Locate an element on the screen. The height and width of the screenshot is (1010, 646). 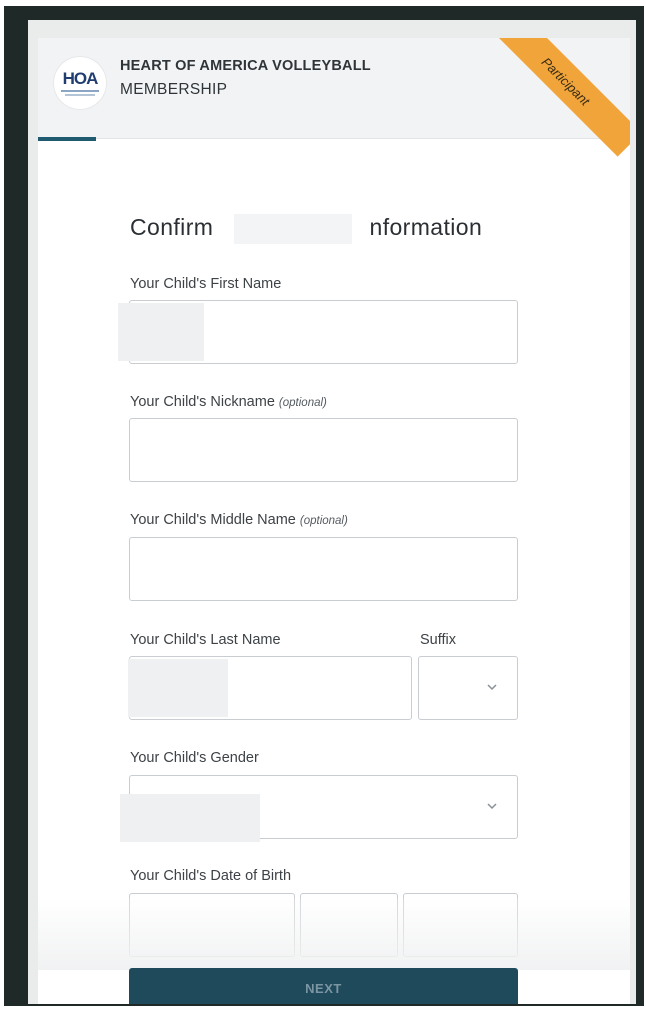
hoa-logo: HOA is located at coordinates (80, 83).